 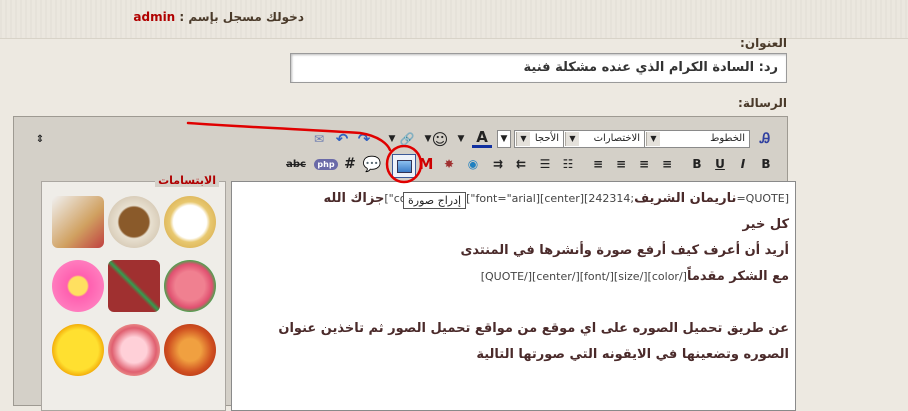 I want to click on coffee-icon, so click(x=134, y=222).